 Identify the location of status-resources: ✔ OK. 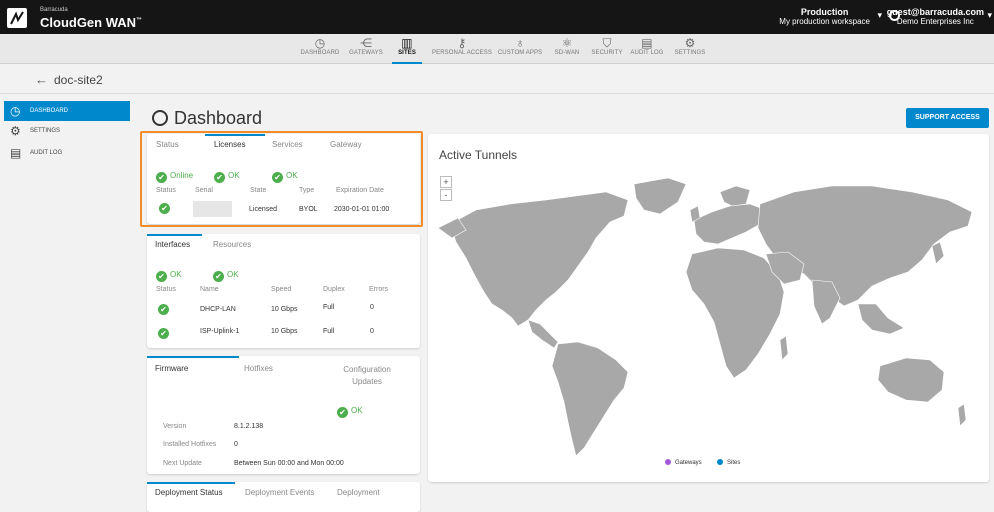
(226, 273).